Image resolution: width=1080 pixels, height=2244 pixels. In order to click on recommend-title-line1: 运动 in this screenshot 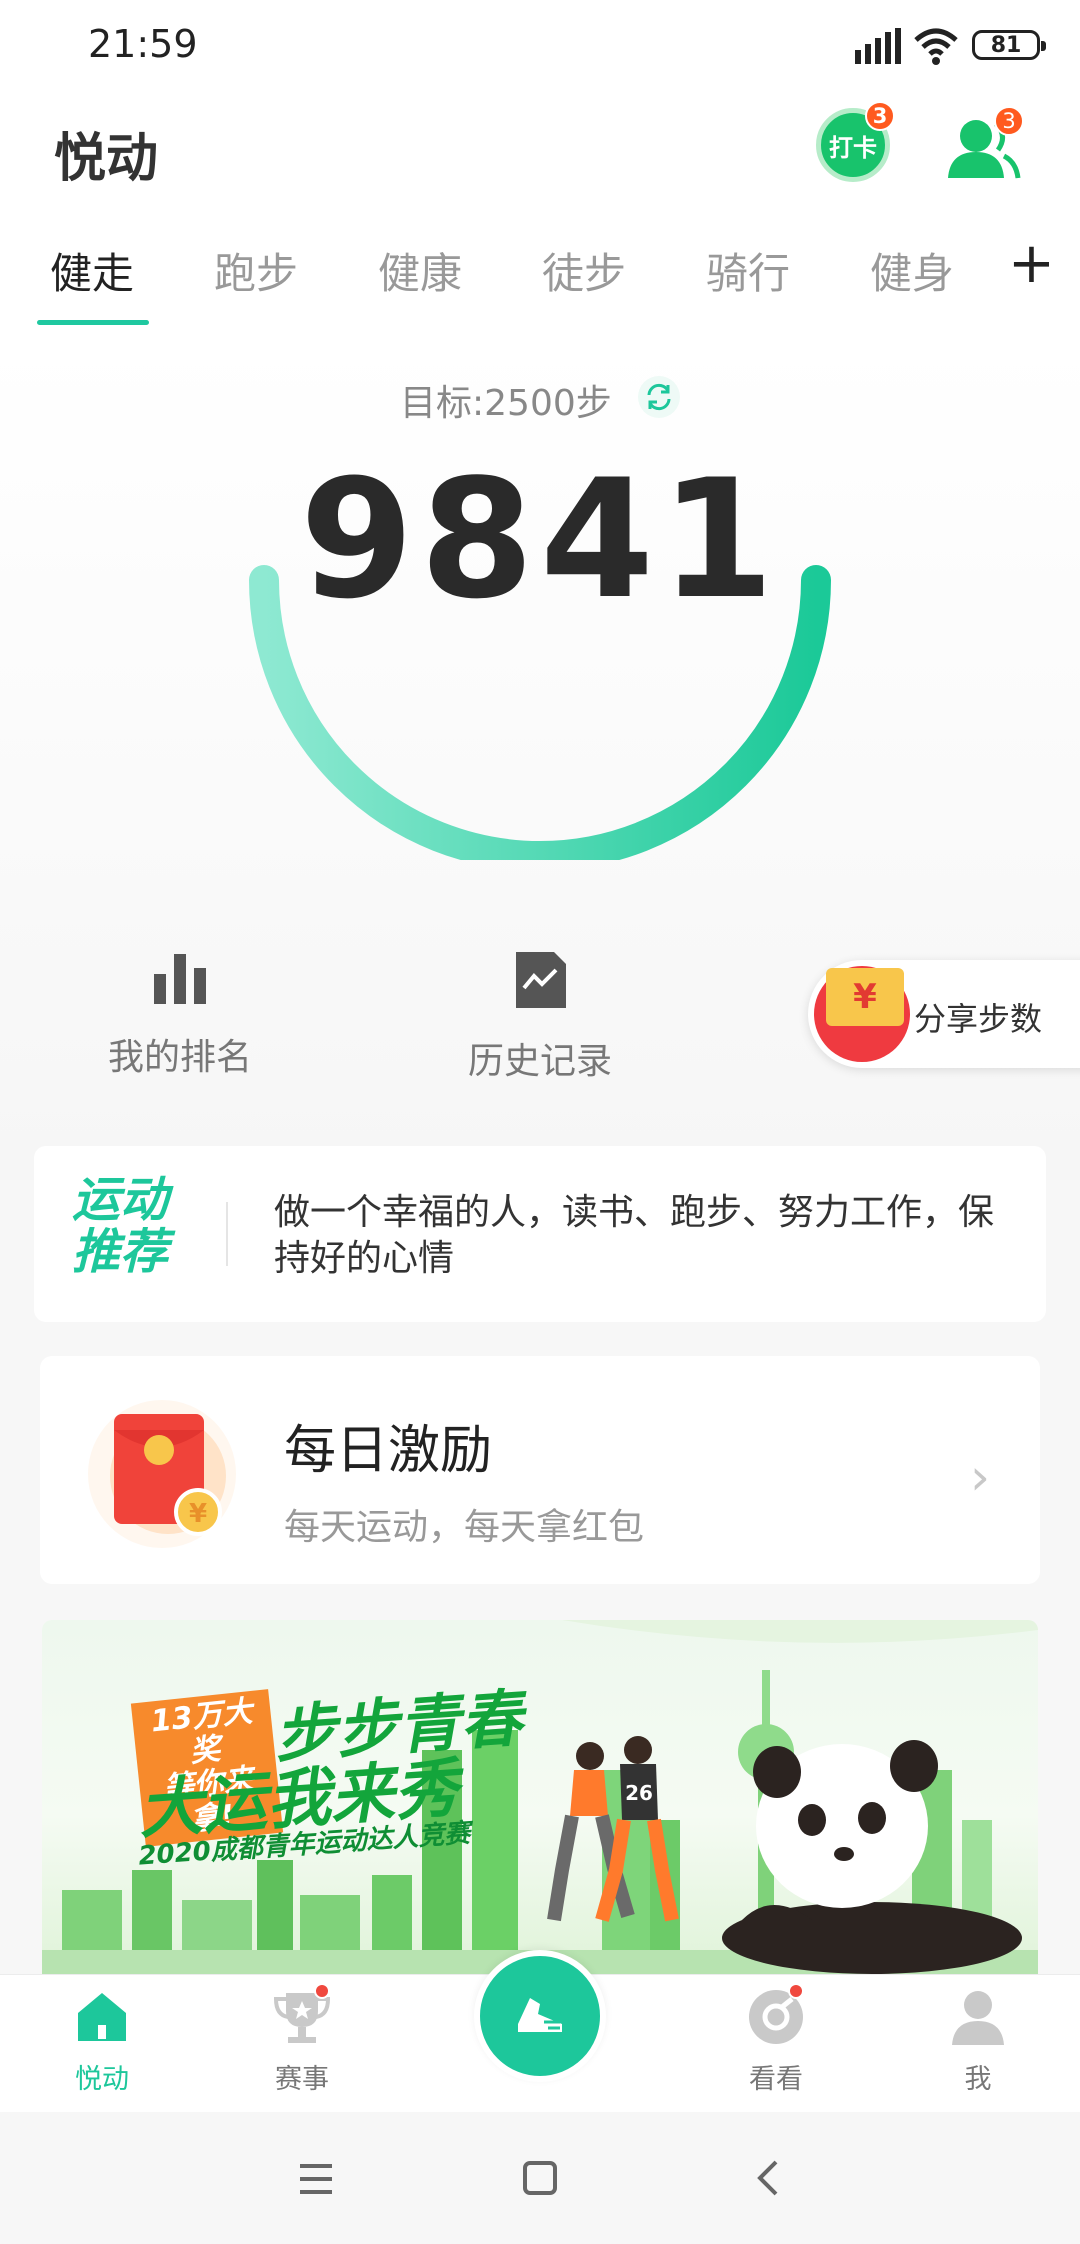, I will do `click(120, 1200)`.